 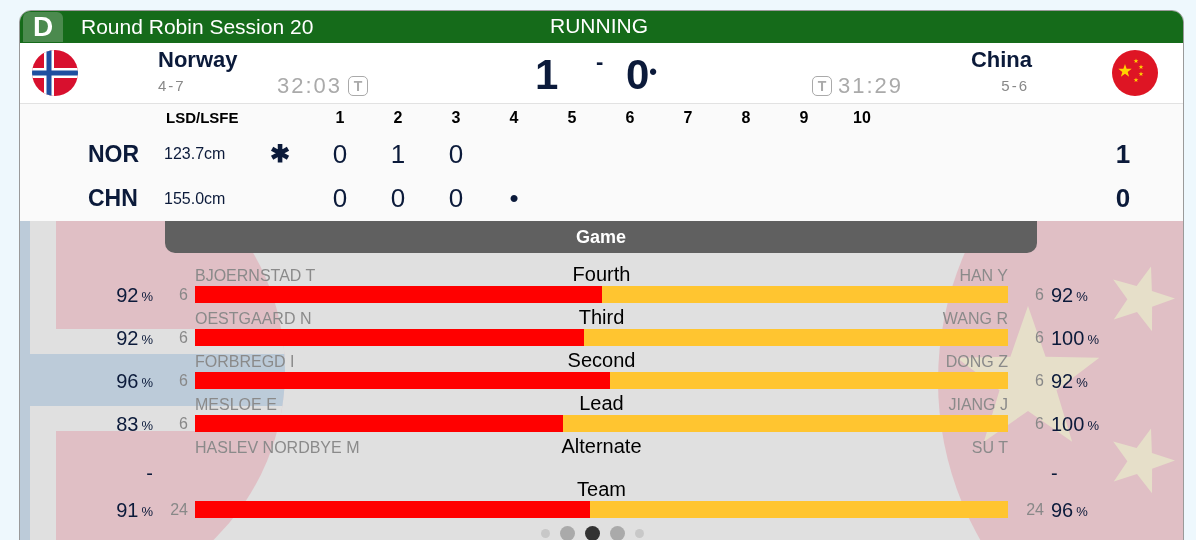 What do you see at coordinates (1001, 60) in the screenshot?
I see `team-name: China` at bounding box center [1001, 60].